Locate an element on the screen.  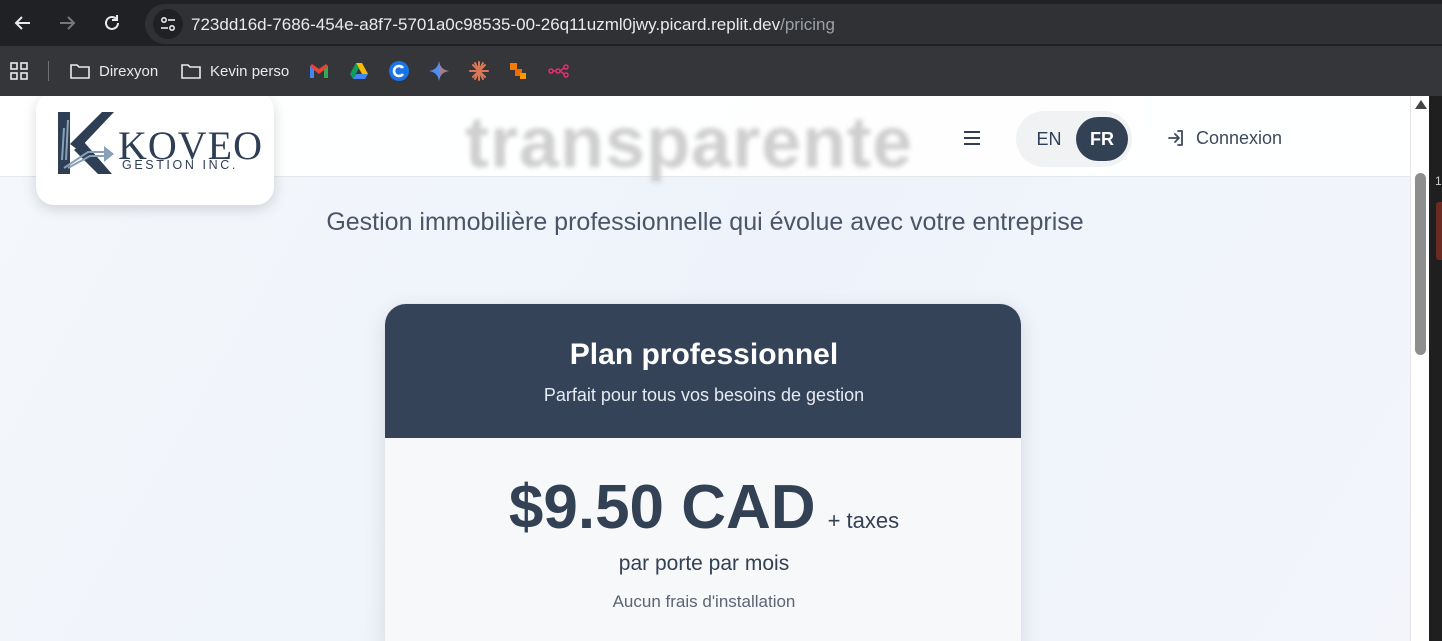
price-taxes: + taxes is located at coordinates (863, 520).